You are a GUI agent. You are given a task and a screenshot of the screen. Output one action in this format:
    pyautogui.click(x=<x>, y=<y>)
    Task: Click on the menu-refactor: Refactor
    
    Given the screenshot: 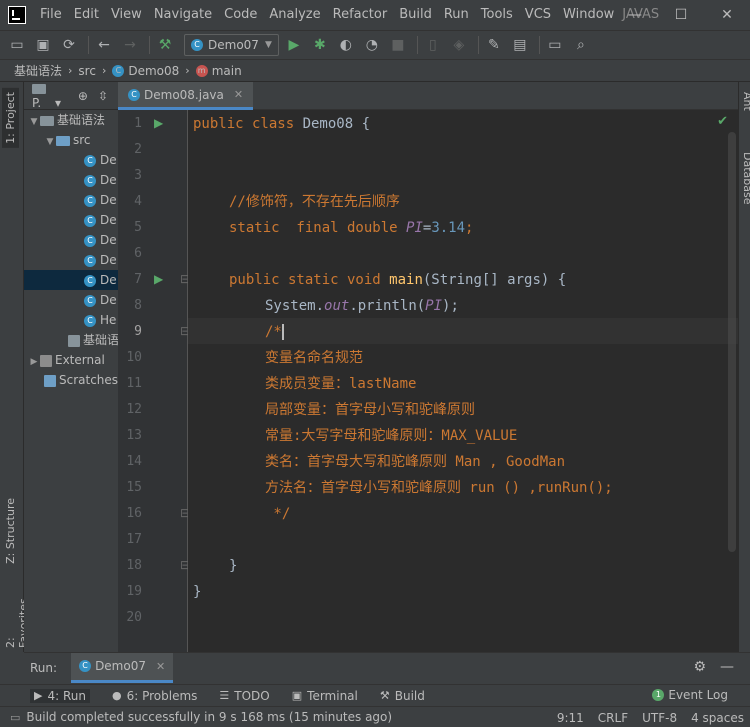 What is the action you would take?
    pyautogui.click(x=360, y=15)
    